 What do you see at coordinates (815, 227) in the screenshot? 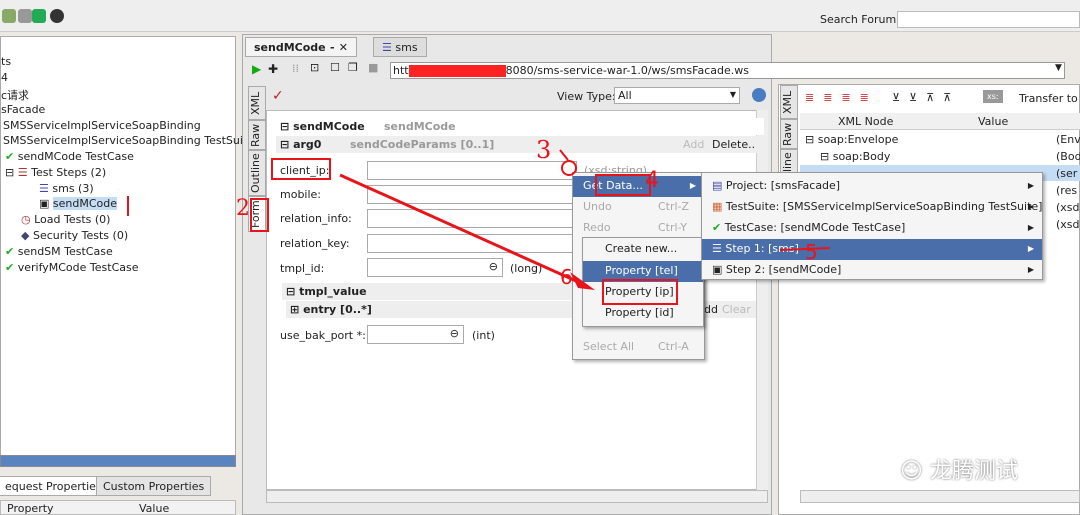
I see `menu-label: TestCase: [sendMCode TestCase]` at bounding box center [815, 227].